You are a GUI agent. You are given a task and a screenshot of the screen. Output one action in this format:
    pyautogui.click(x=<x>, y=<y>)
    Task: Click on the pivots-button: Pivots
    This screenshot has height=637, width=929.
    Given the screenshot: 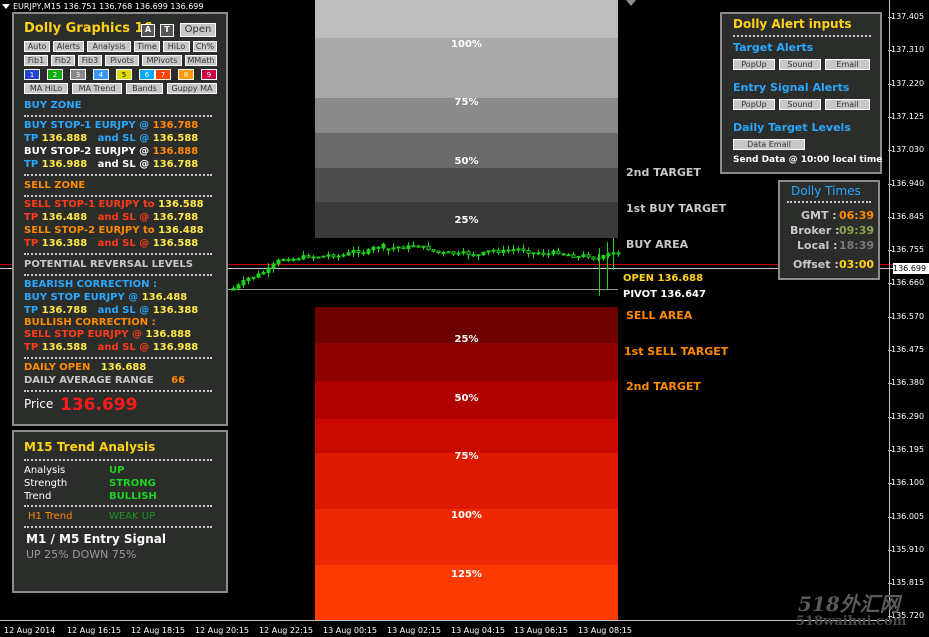 What is the action you would take?
    pyautogui.click(x=122, y=60)
    